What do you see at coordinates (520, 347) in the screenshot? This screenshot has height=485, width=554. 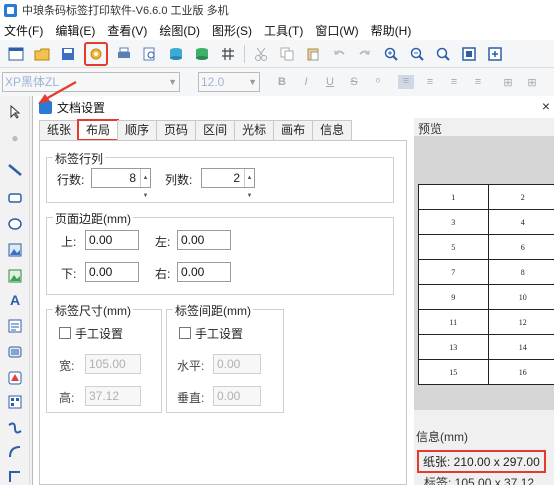 I see `preview-cell: 14` at bounding box center [520, 347].